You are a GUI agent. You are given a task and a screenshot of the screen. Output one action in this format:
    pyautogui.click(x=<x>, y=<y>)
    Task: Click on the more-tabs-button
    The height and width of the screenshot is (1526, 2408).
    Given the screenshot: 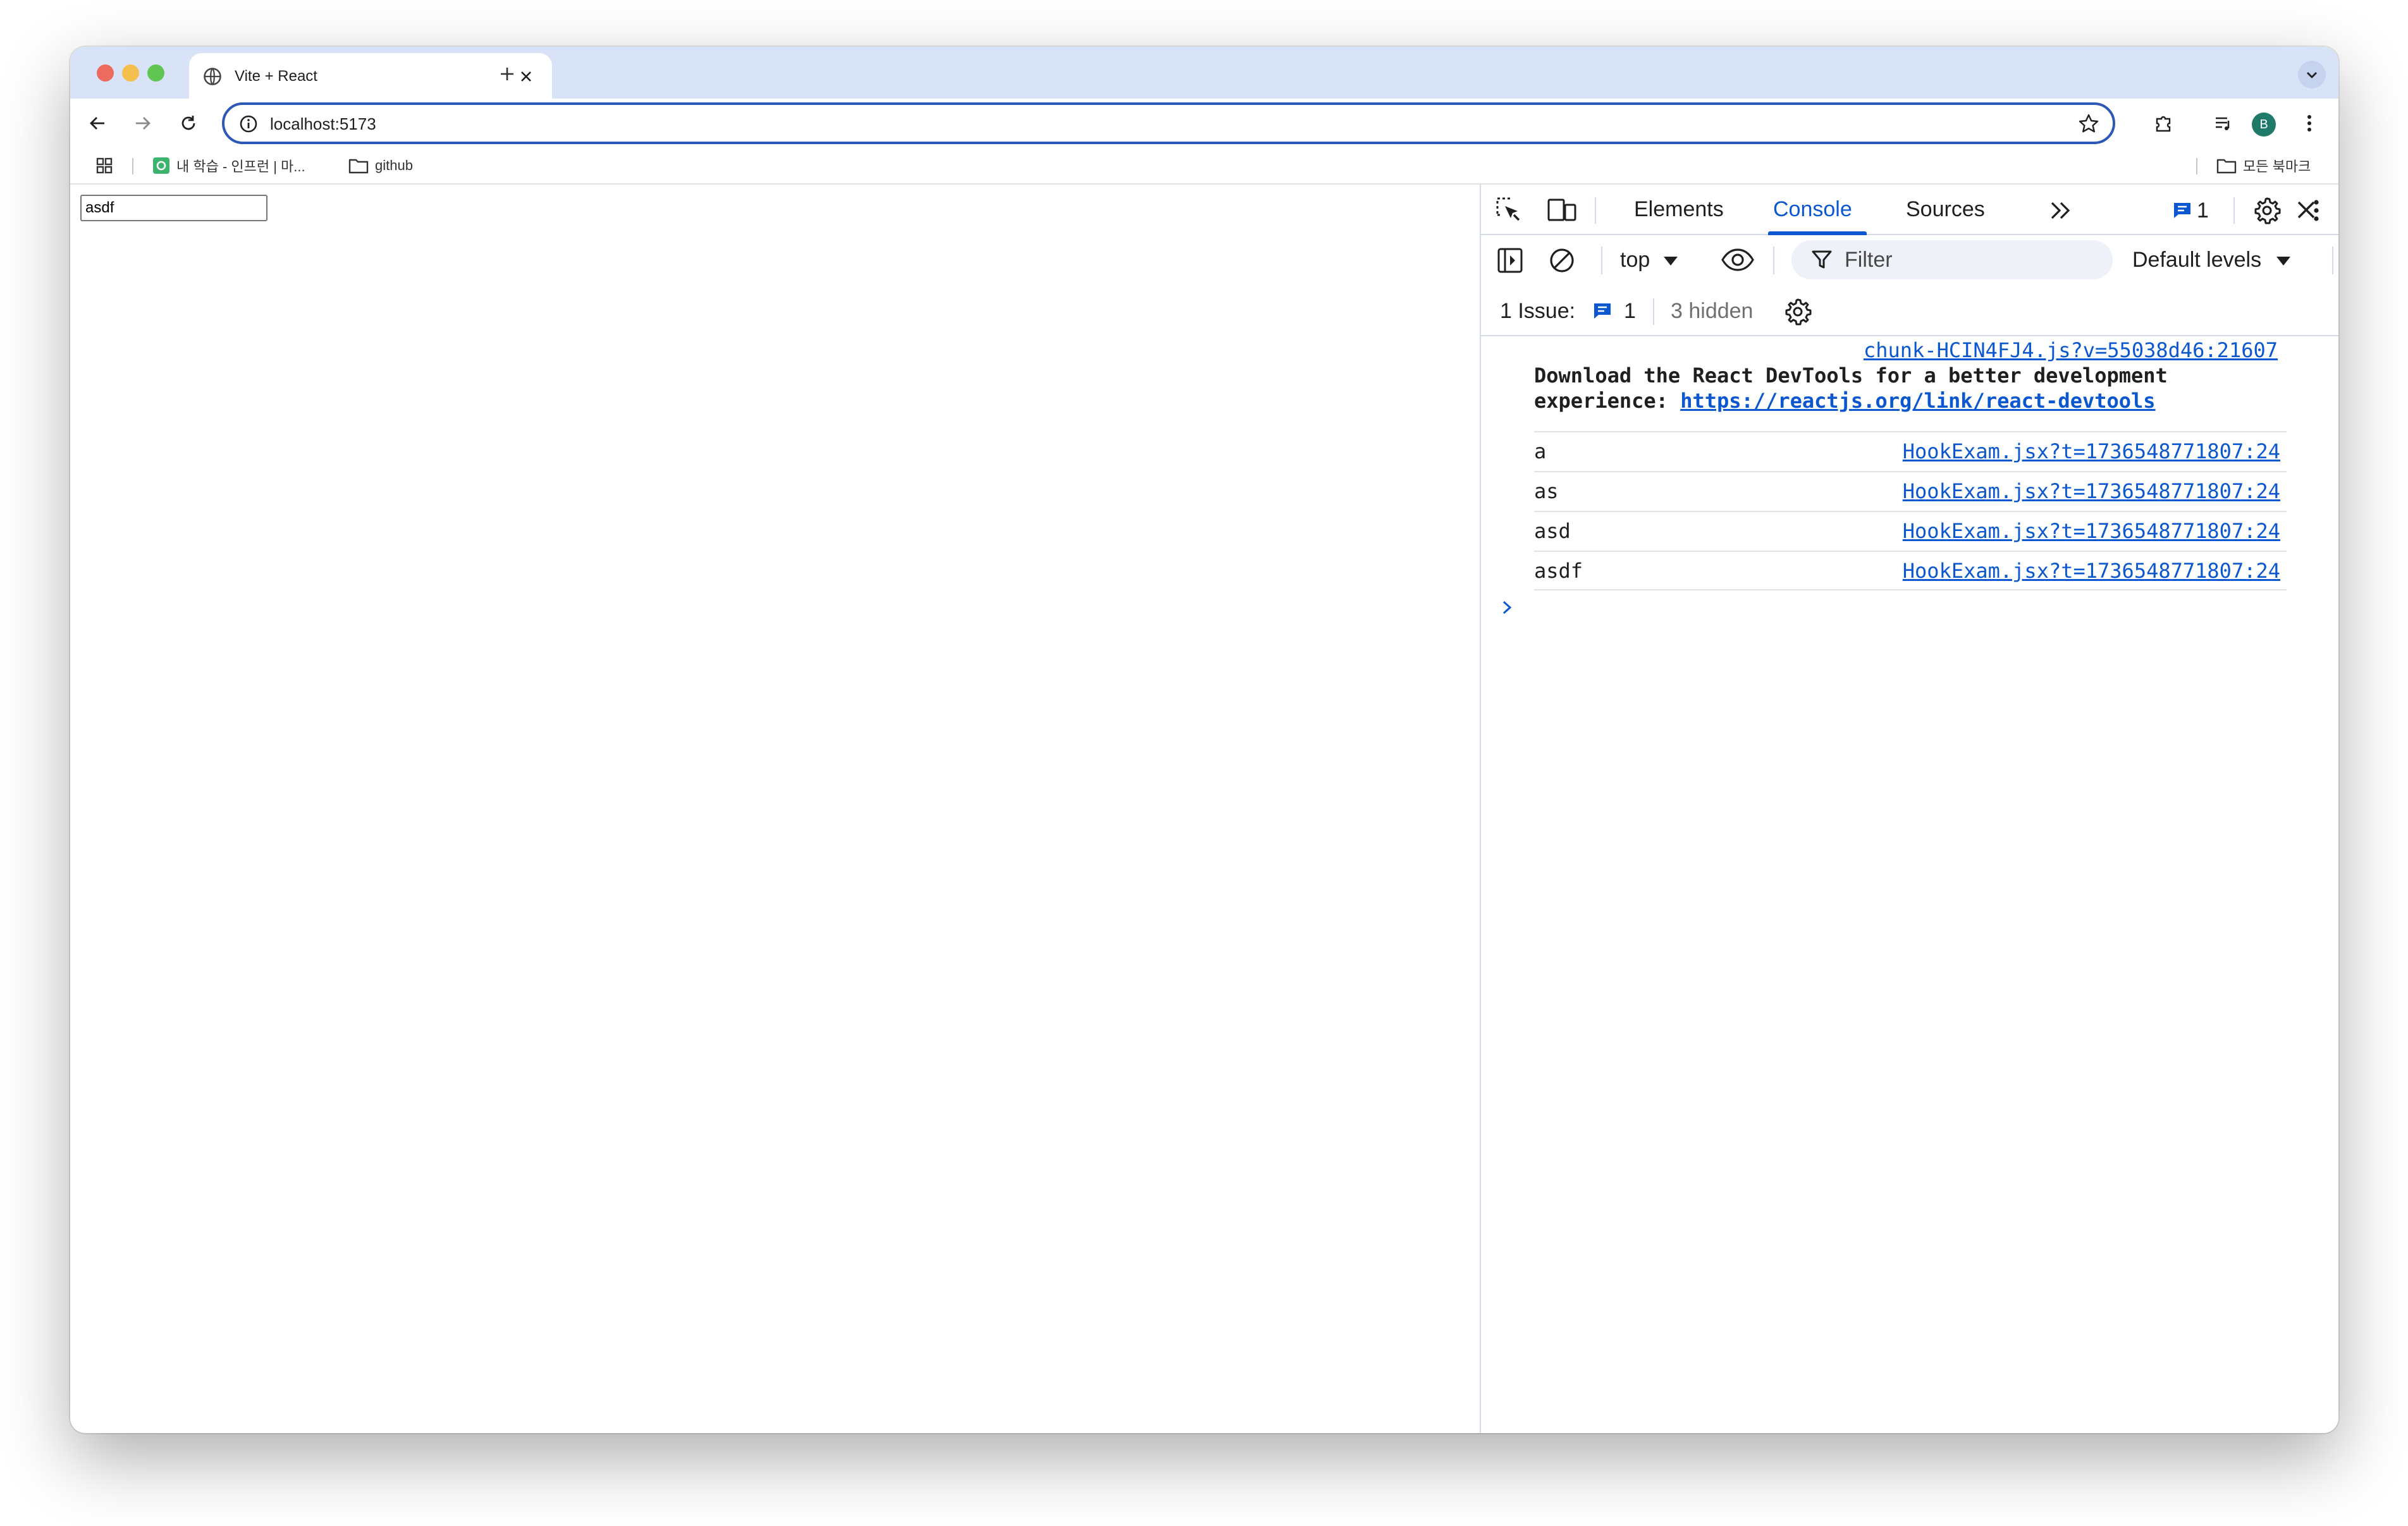 What is the action you would take?
    pyautogui.click(x=2060, y=210)
    